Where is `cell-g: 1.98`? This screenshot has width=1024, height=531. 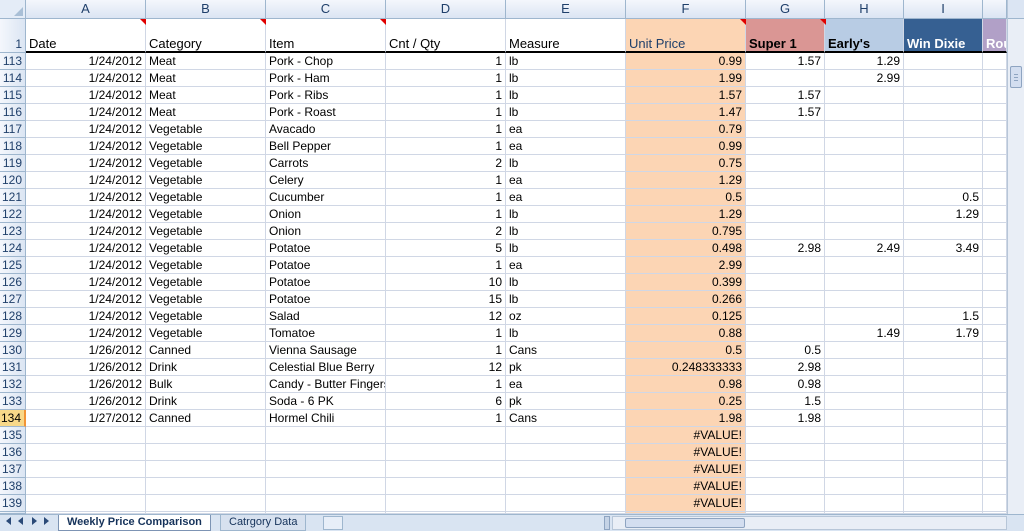 cell-g: 1.98 is located at coordinates (785, 418).